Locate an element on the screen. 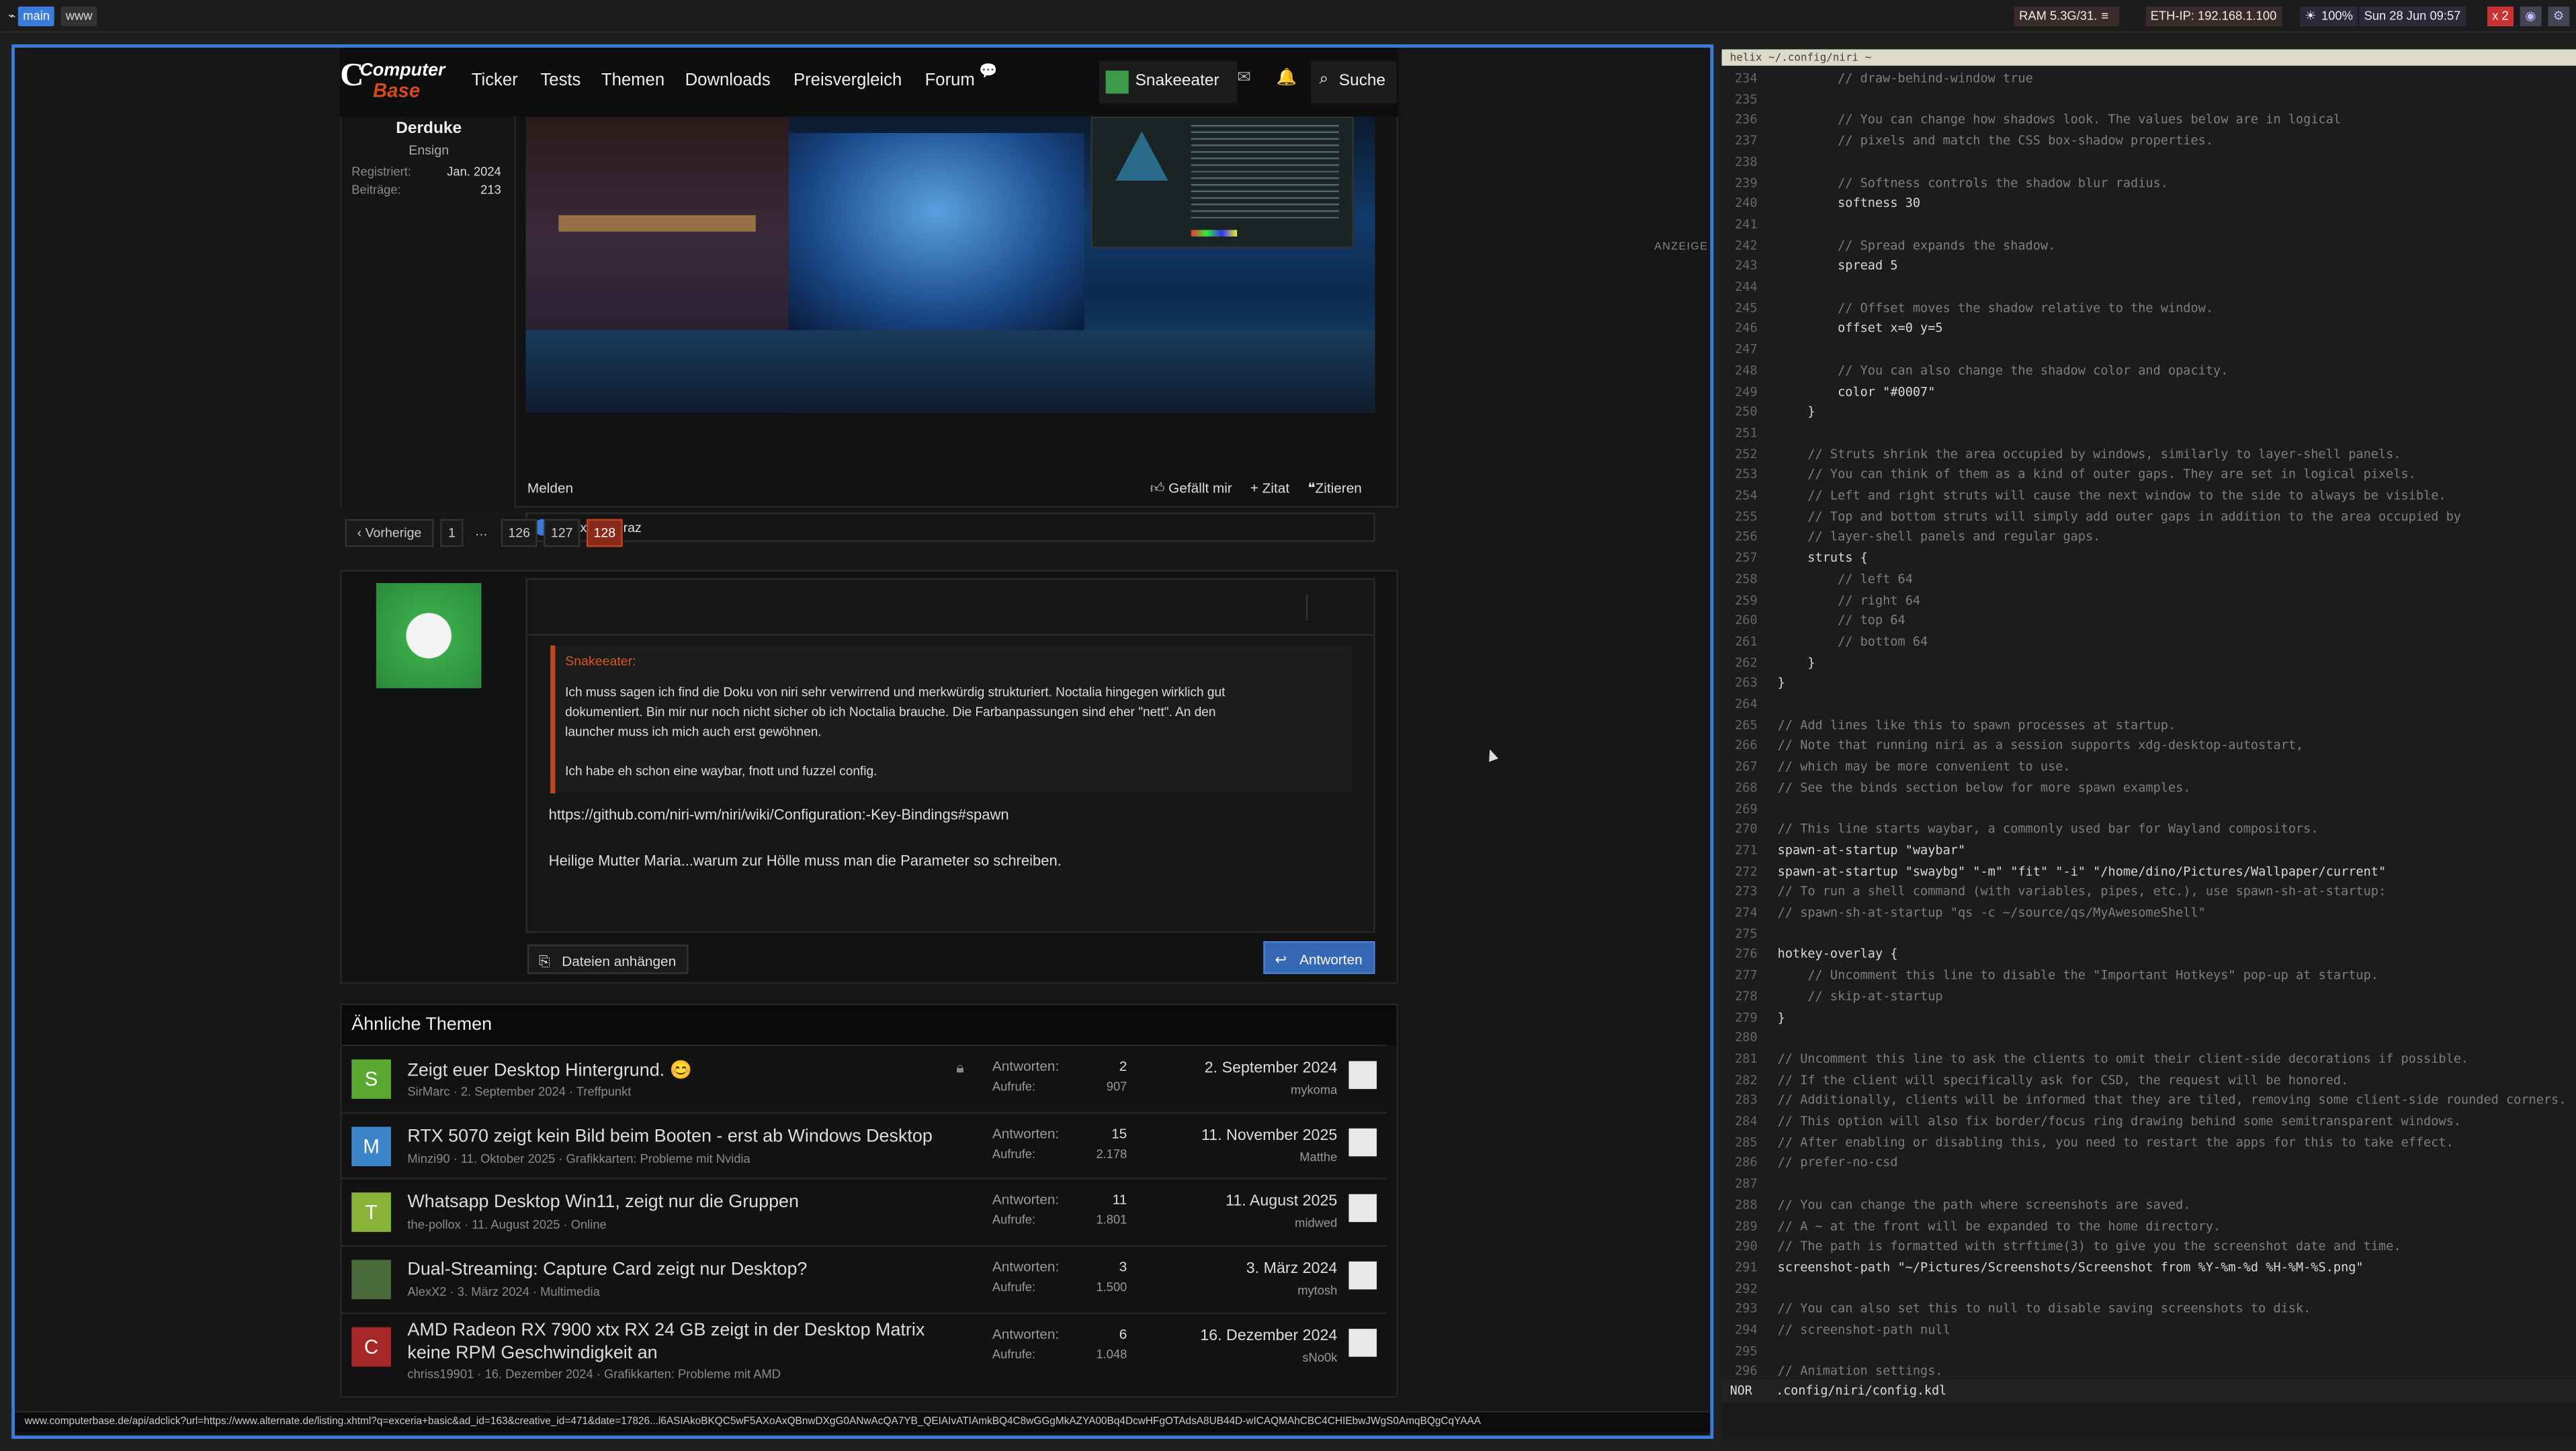 The width and height of the screenshot is (2576, 1451). nav-ticker: Ticker is located at coordinates (495, 80).